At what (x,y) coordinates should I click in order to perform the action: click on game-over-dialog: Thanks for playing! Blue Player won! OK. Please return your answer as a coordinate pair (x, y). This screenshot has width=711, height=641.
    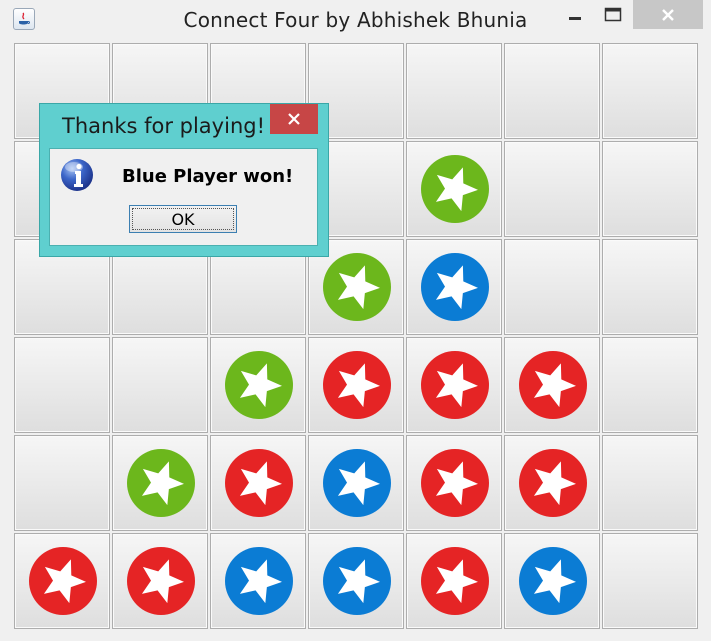
    Looking at the image, I should click on (184, 180).